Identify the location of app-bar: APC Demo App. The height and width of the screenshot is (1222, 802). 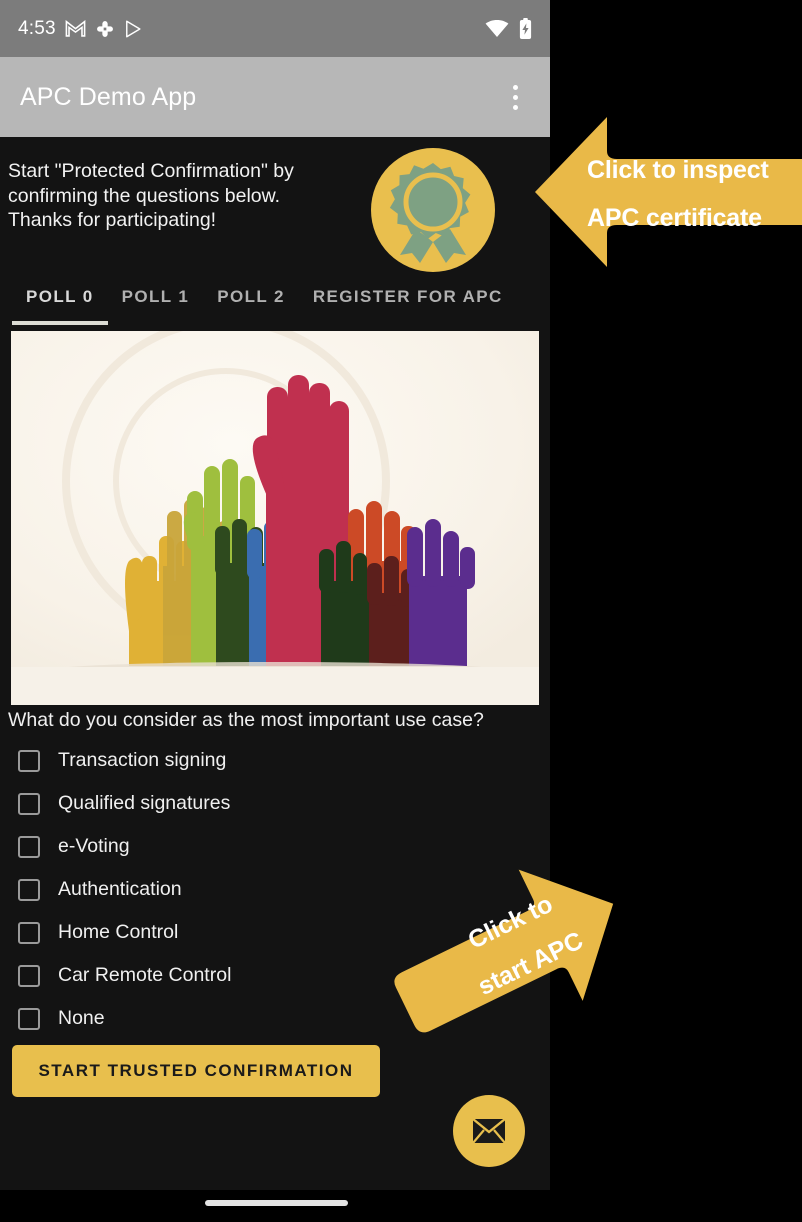
(275, 97).